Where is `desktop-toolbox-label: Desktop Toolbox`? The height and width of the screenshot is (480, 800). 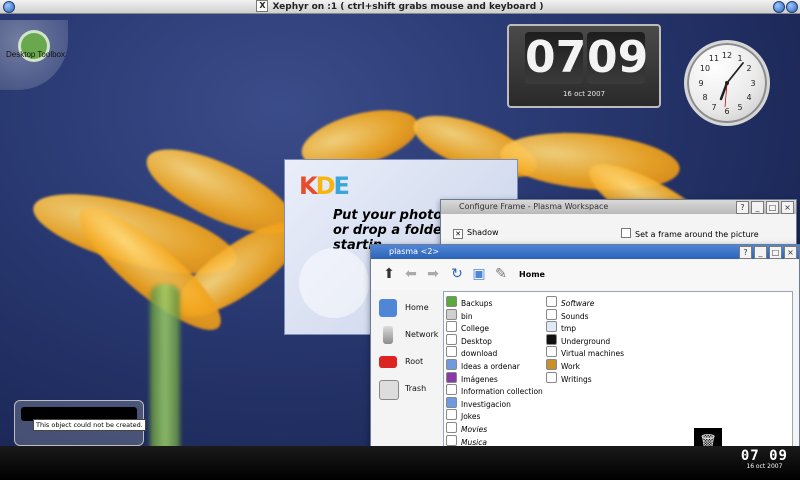 desktop-toolbox-label: Desktop Toolbox is located at coordinates (35, 54).